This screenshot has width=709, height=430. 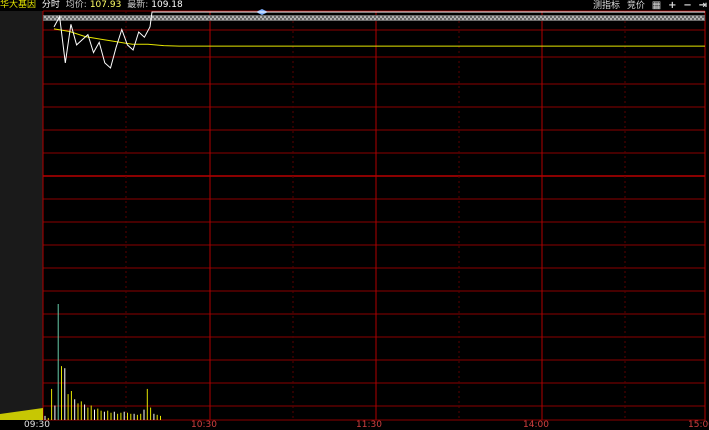 What do you see at coordinates (138, 5) in the screenshot?
I see `last-price-label: 最新:` at bounding box center [138, 5].